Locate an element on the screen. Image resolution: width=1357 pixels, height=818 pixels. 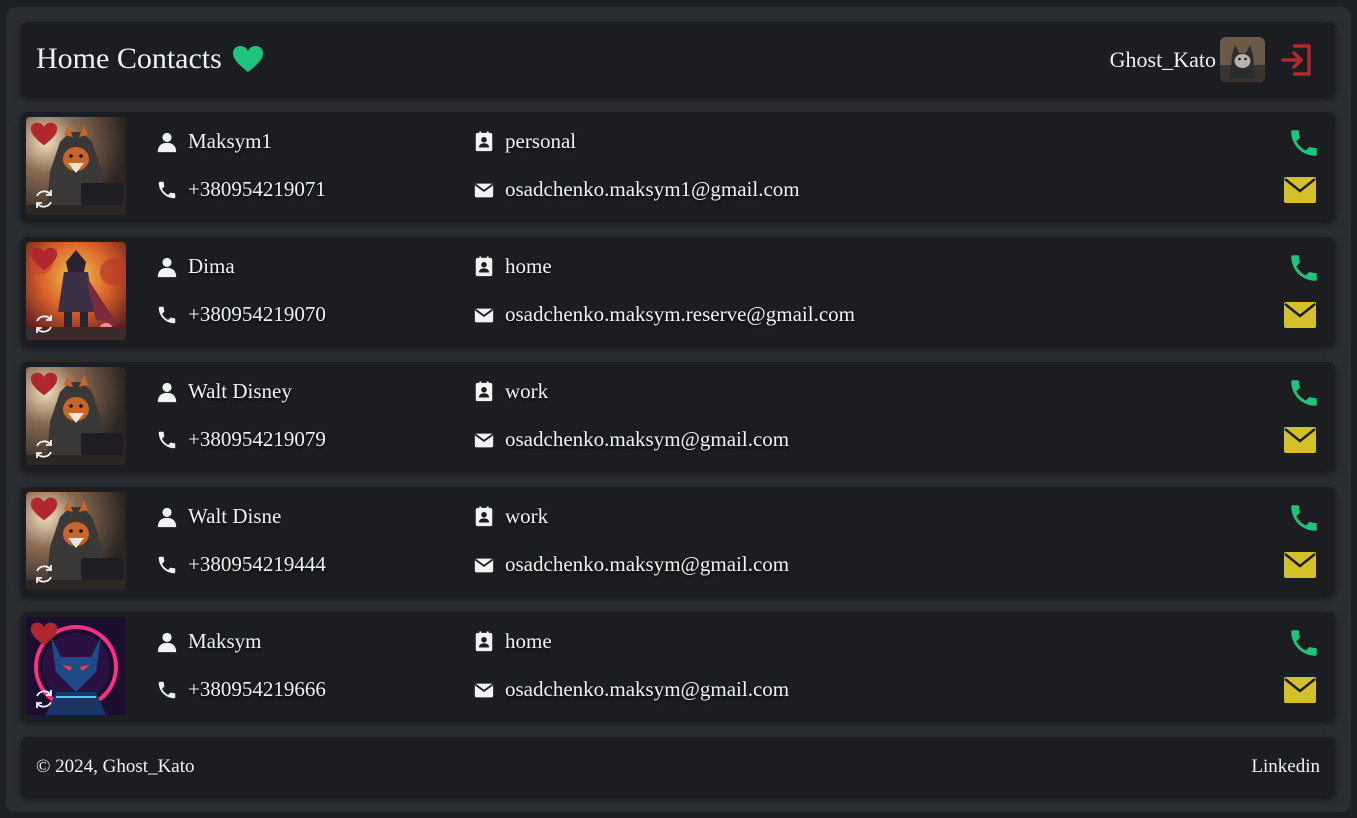
contact-name-field: Walt Disney is located at coordinates (224, 391).